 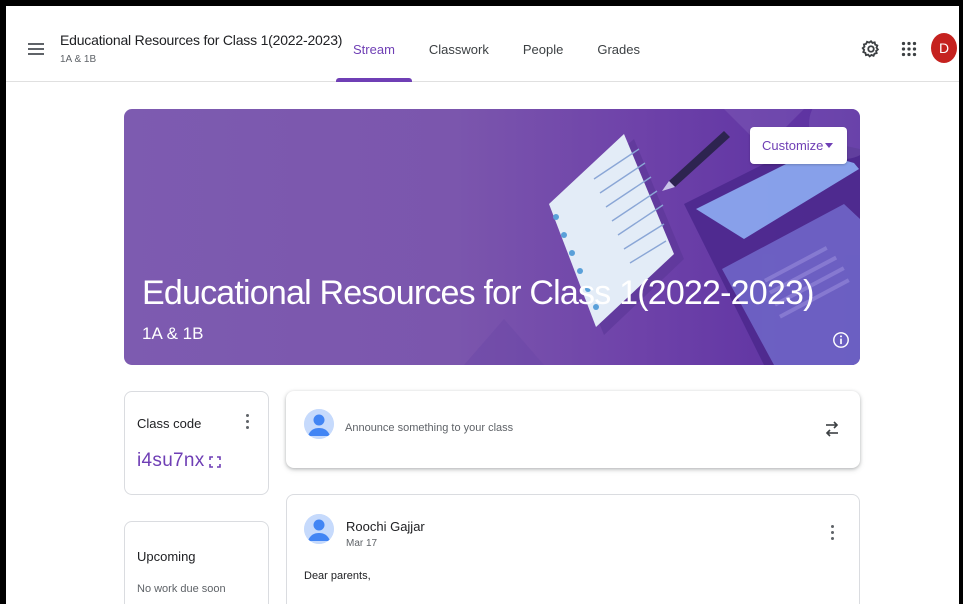 What do you see at coordinates (573, 549) in the screenshot?
I see `stream-post: Roochi Gajjar Mar 17 Dear parents,` at bounding box center [573, 549].